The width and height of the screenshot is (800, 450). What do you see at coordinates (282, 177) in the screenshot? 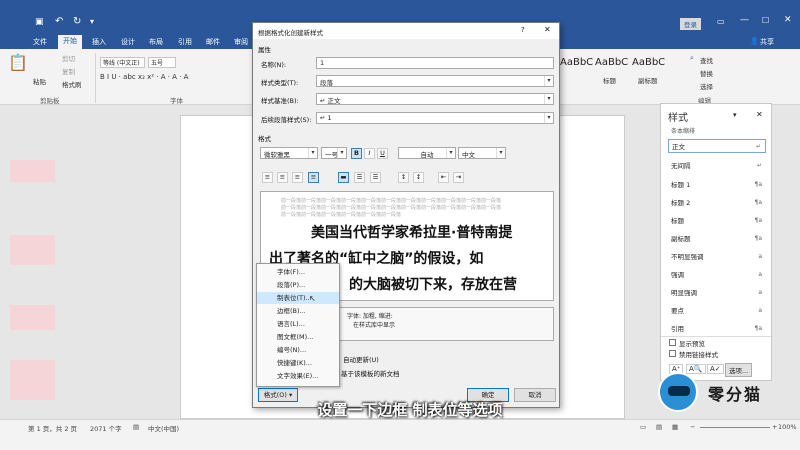
I see `align-center-icon: ≡` at bounding box center [282, 177].